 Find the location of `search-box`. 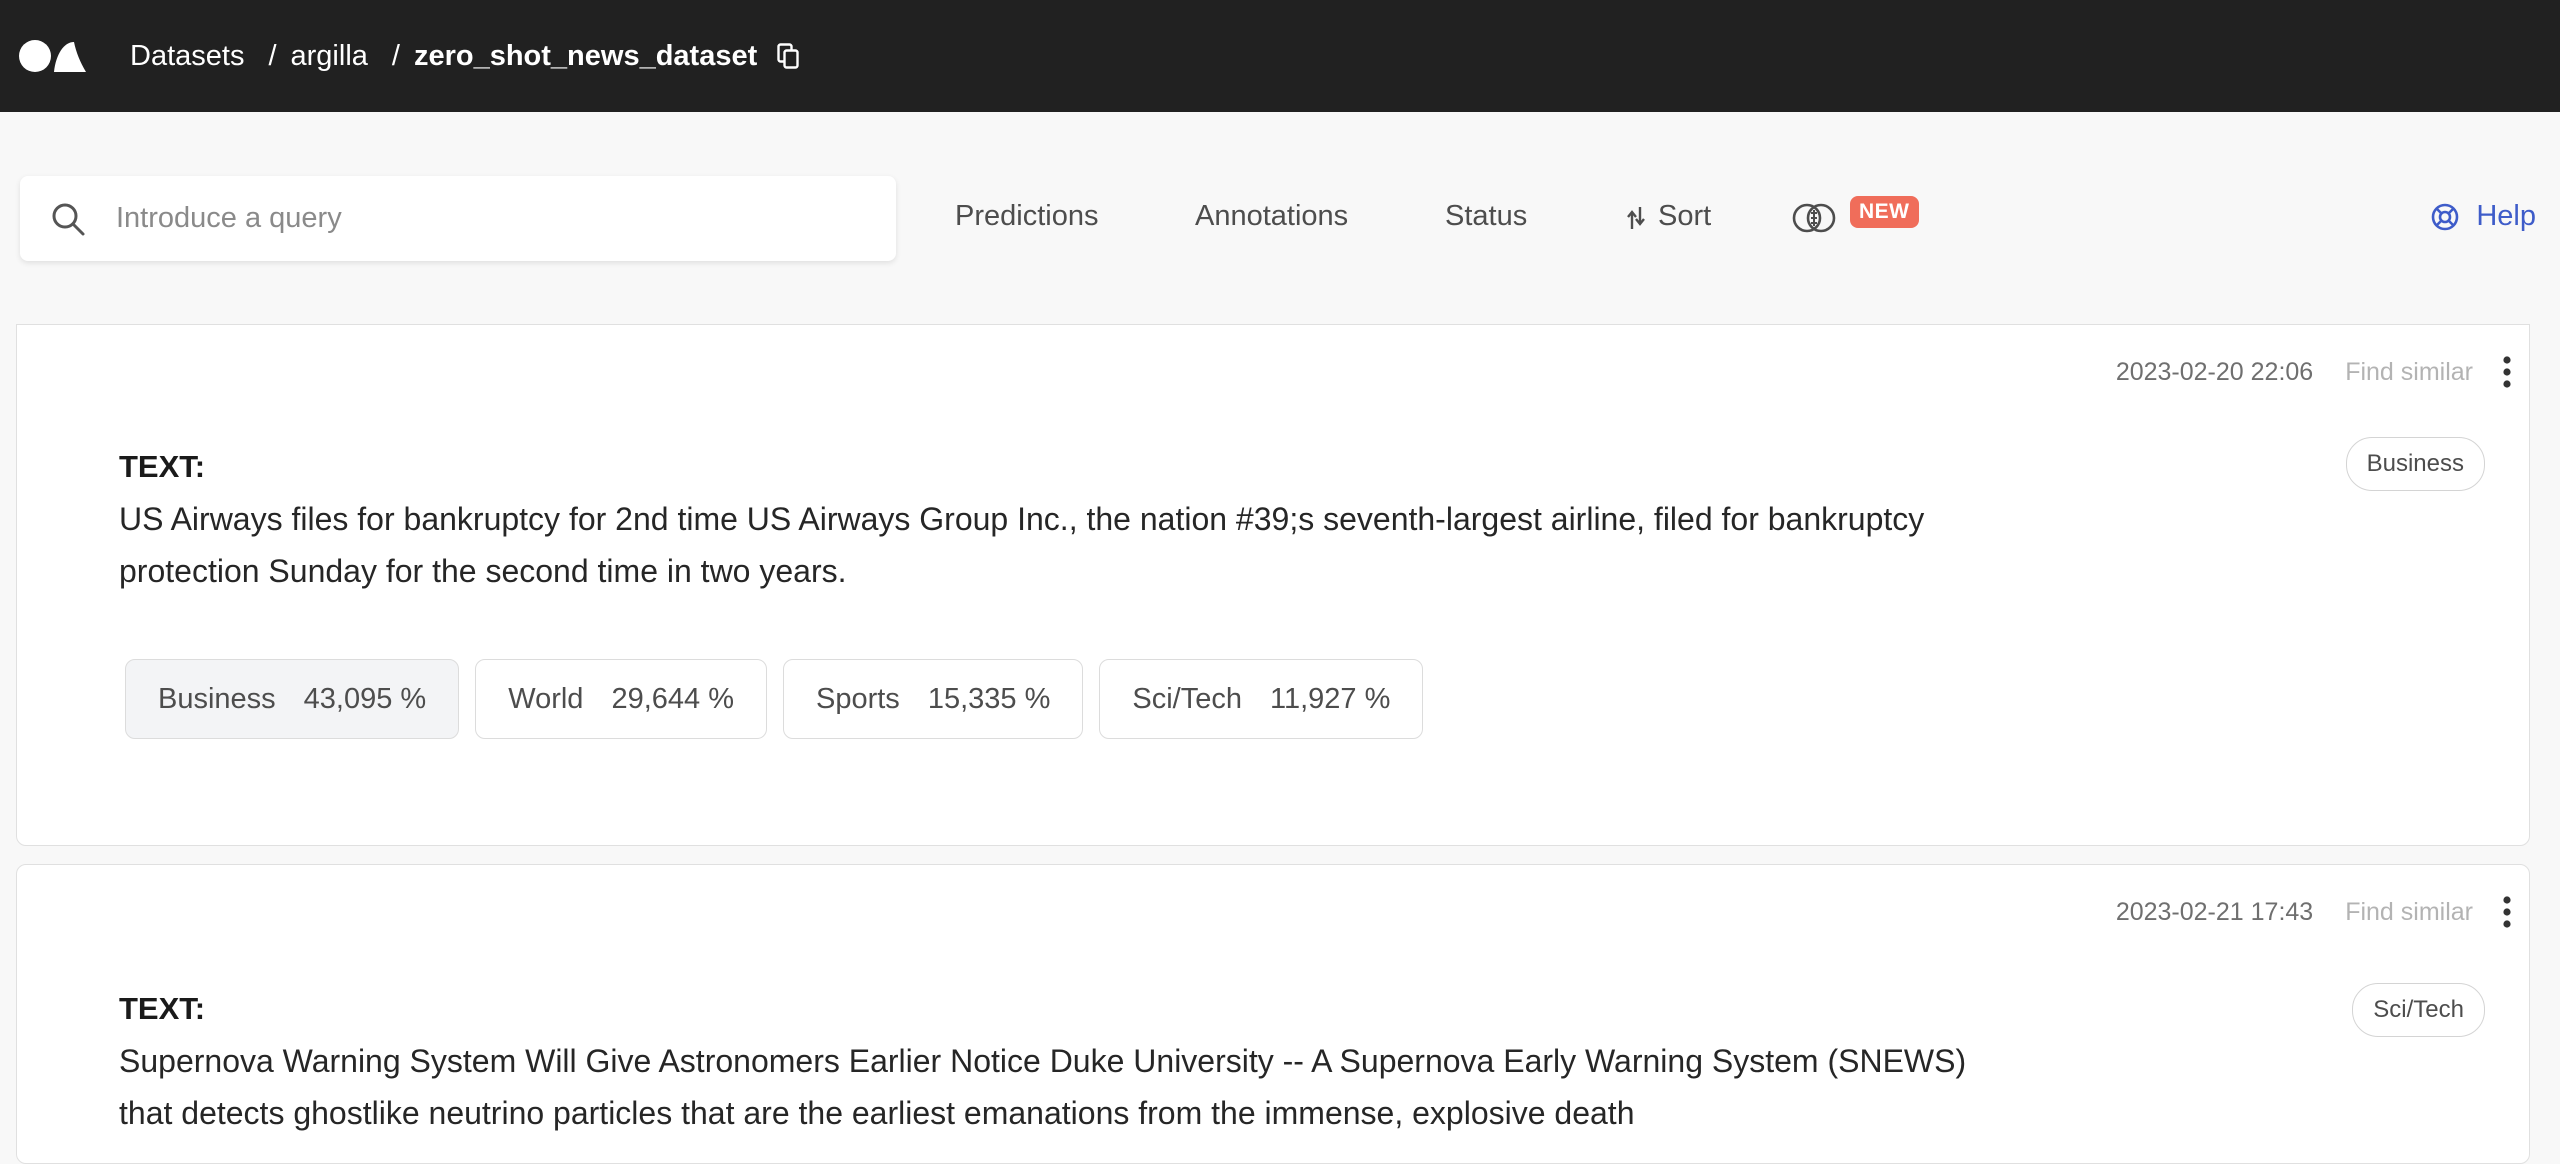

search-box is located at coordinates (458, 218).